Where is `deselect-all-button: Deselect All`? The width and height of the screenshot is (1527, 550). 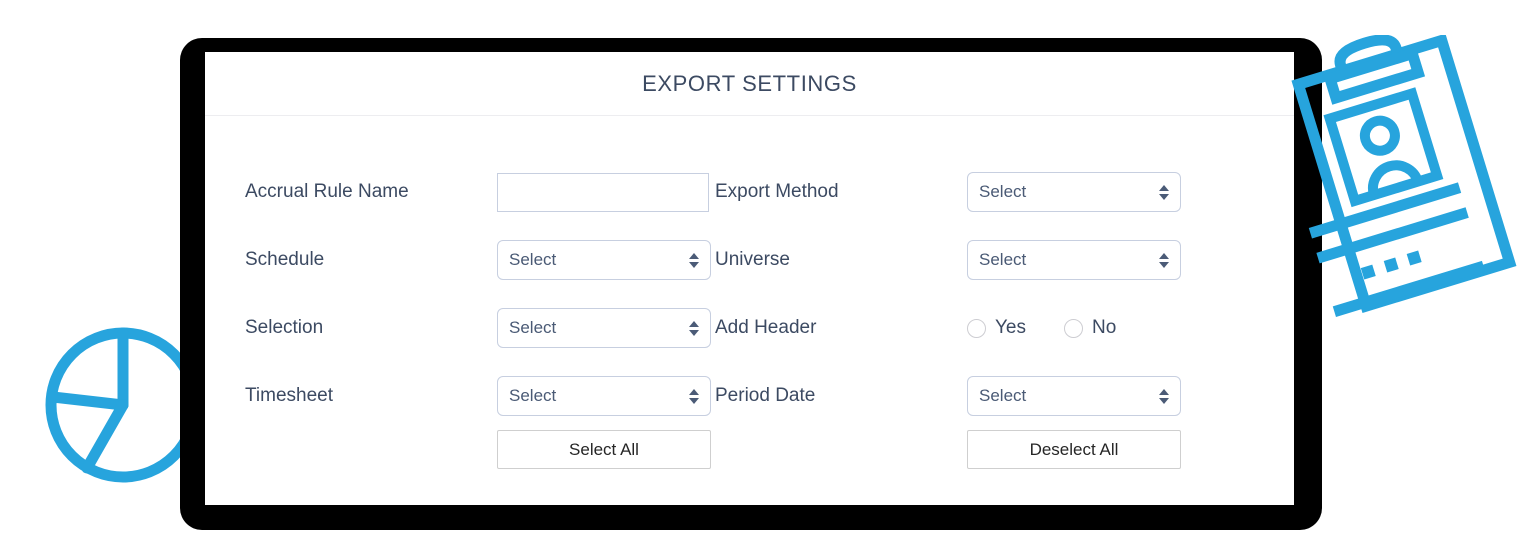 deselect-all-button: Deselect All is located at coordinates (1074, 449).